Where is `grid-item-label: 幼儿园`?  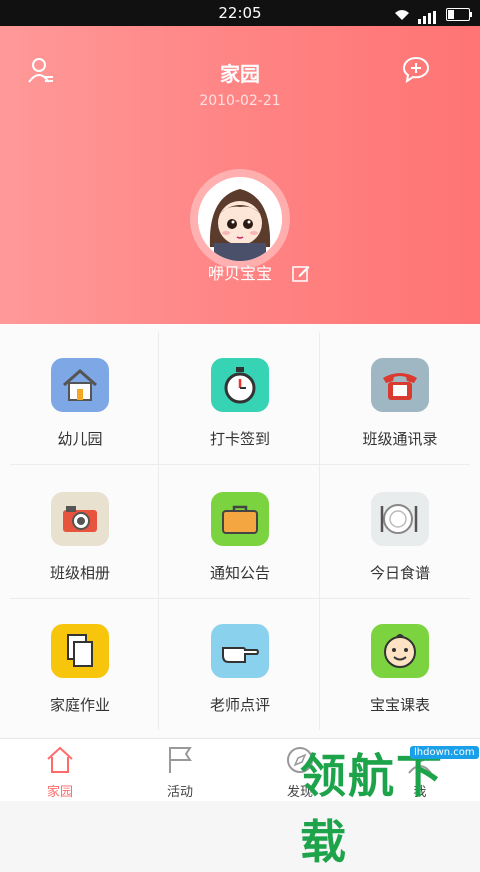
grid-item-label: 幼儿园 is located at coordinates (80, 439).